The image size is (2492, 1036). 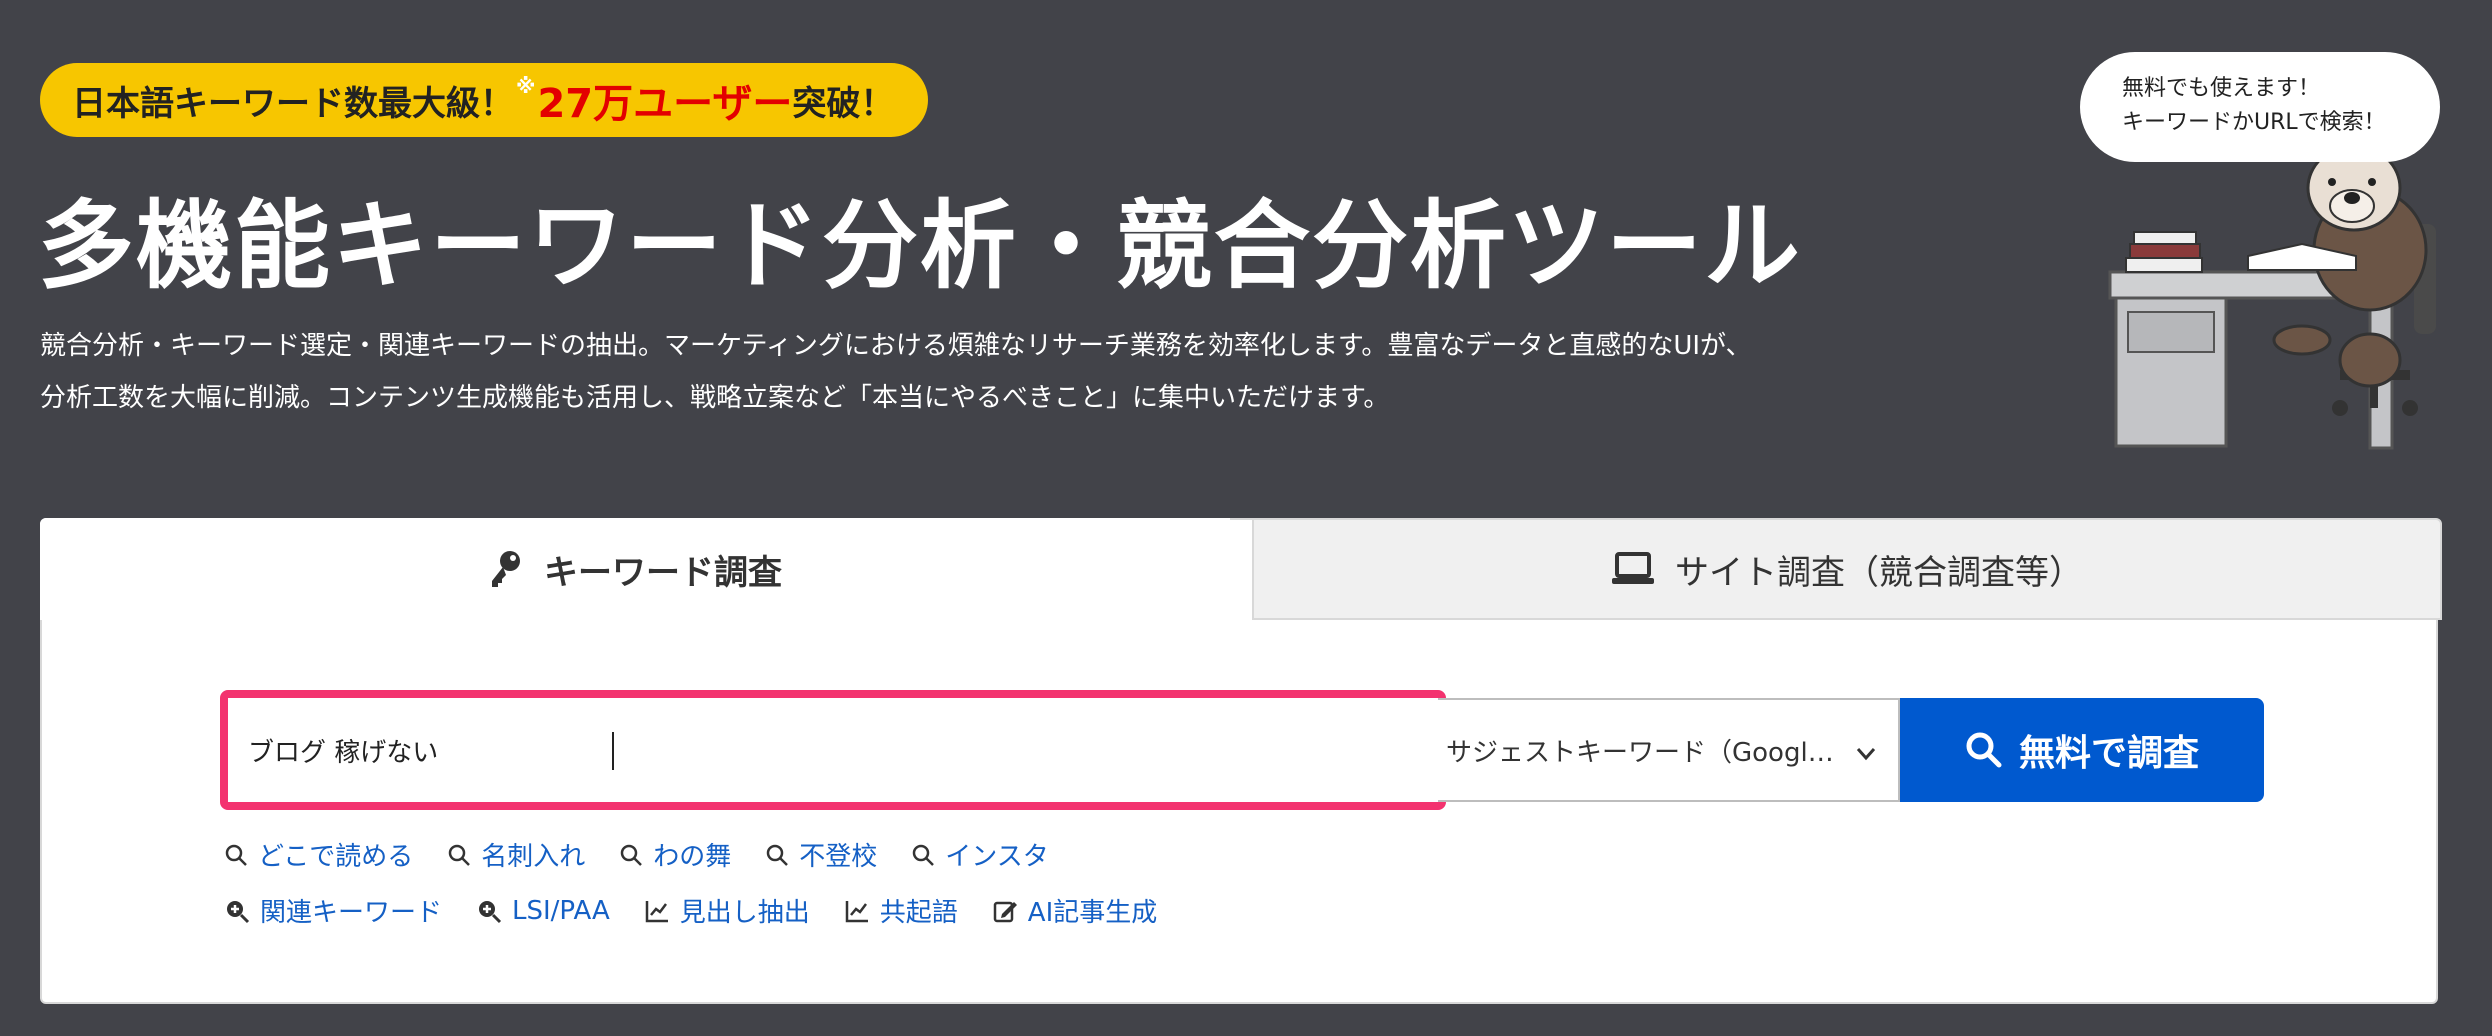 I want to click on suggestion-label: 名刺入れ, so click(x=533, y=857).